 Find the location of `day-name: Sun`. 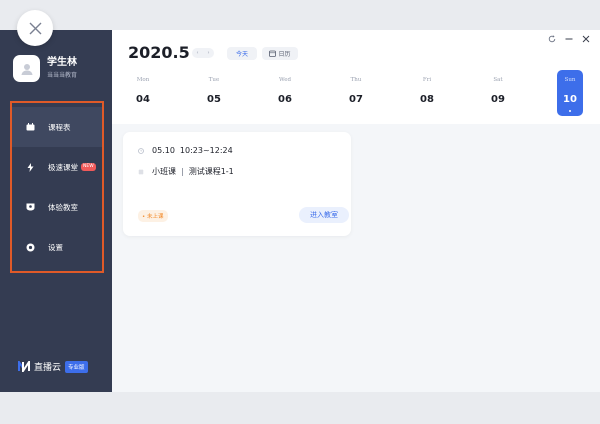

day-name: Sun is located at coordinates (570, 80).